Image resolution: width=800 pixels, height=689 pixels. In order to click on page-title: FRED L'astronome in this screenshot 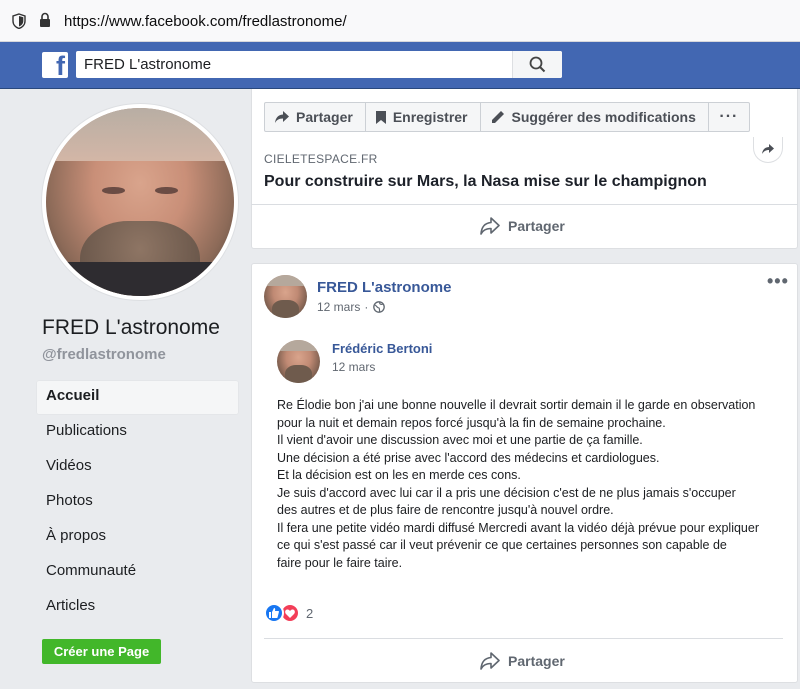, I will do `click(131, 327)`.